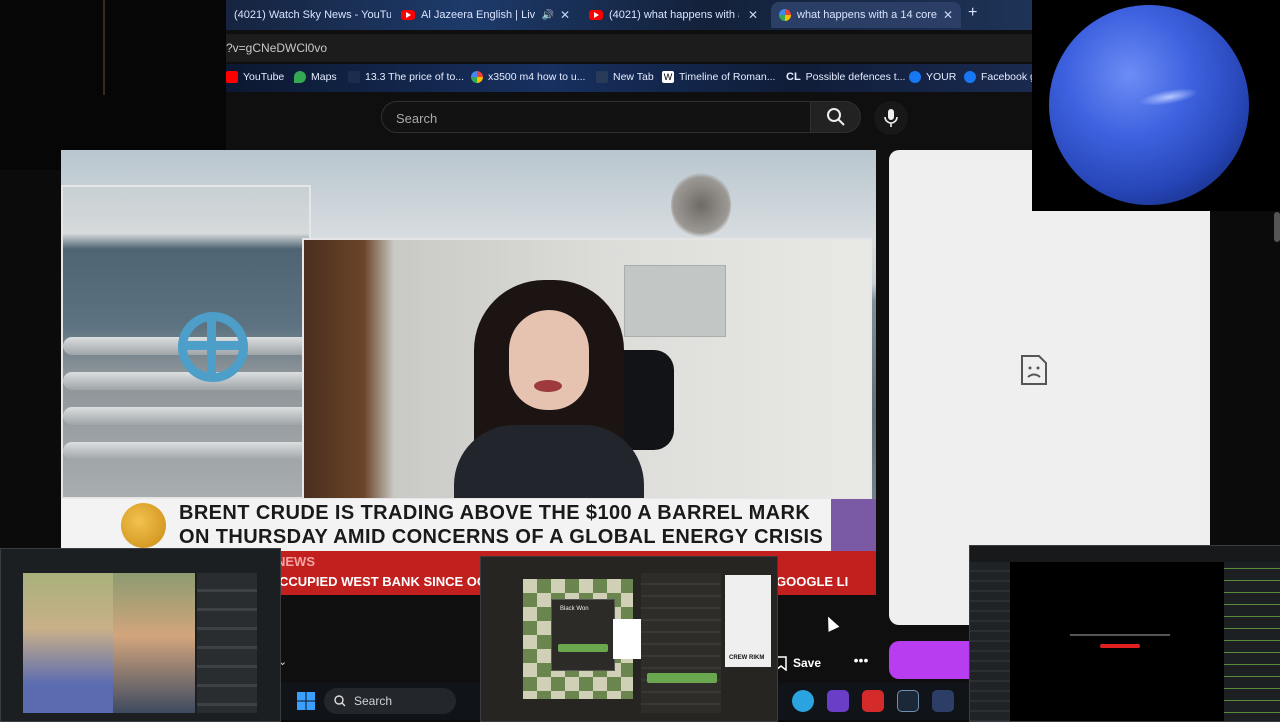  Describe the element at coordinates (812, 581) in the screenshot. I see `ticker-text-right: GOOGLE LI` at that location.